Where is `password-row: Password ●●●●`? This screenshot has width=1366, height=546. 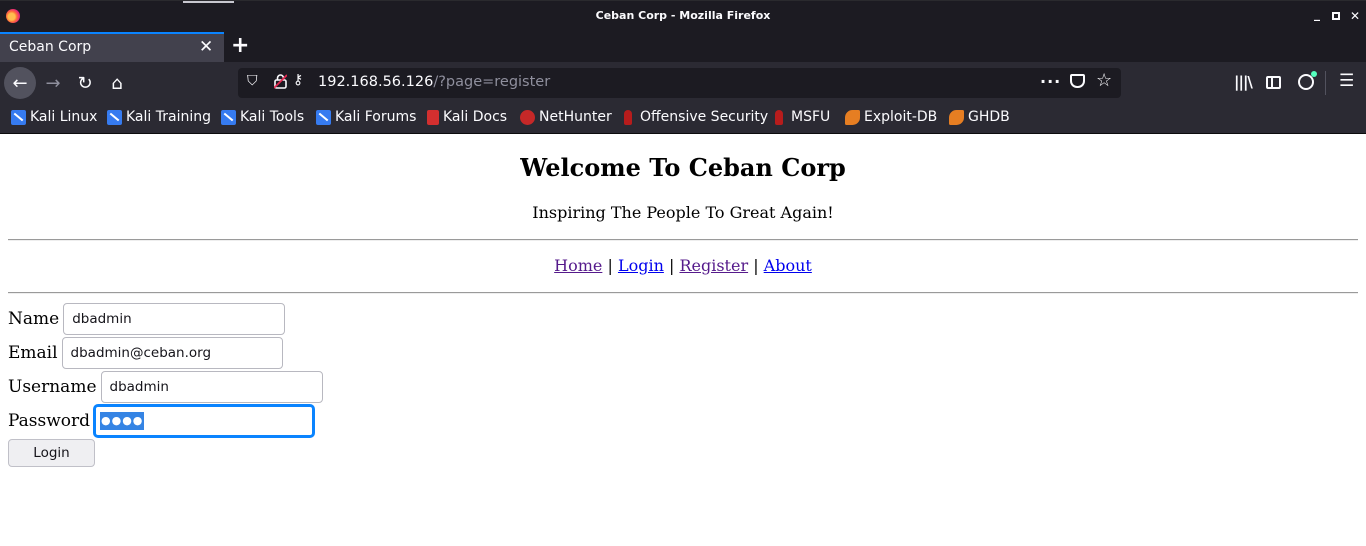 password-row: Password ●●●● is located at coordinates (161, 421).